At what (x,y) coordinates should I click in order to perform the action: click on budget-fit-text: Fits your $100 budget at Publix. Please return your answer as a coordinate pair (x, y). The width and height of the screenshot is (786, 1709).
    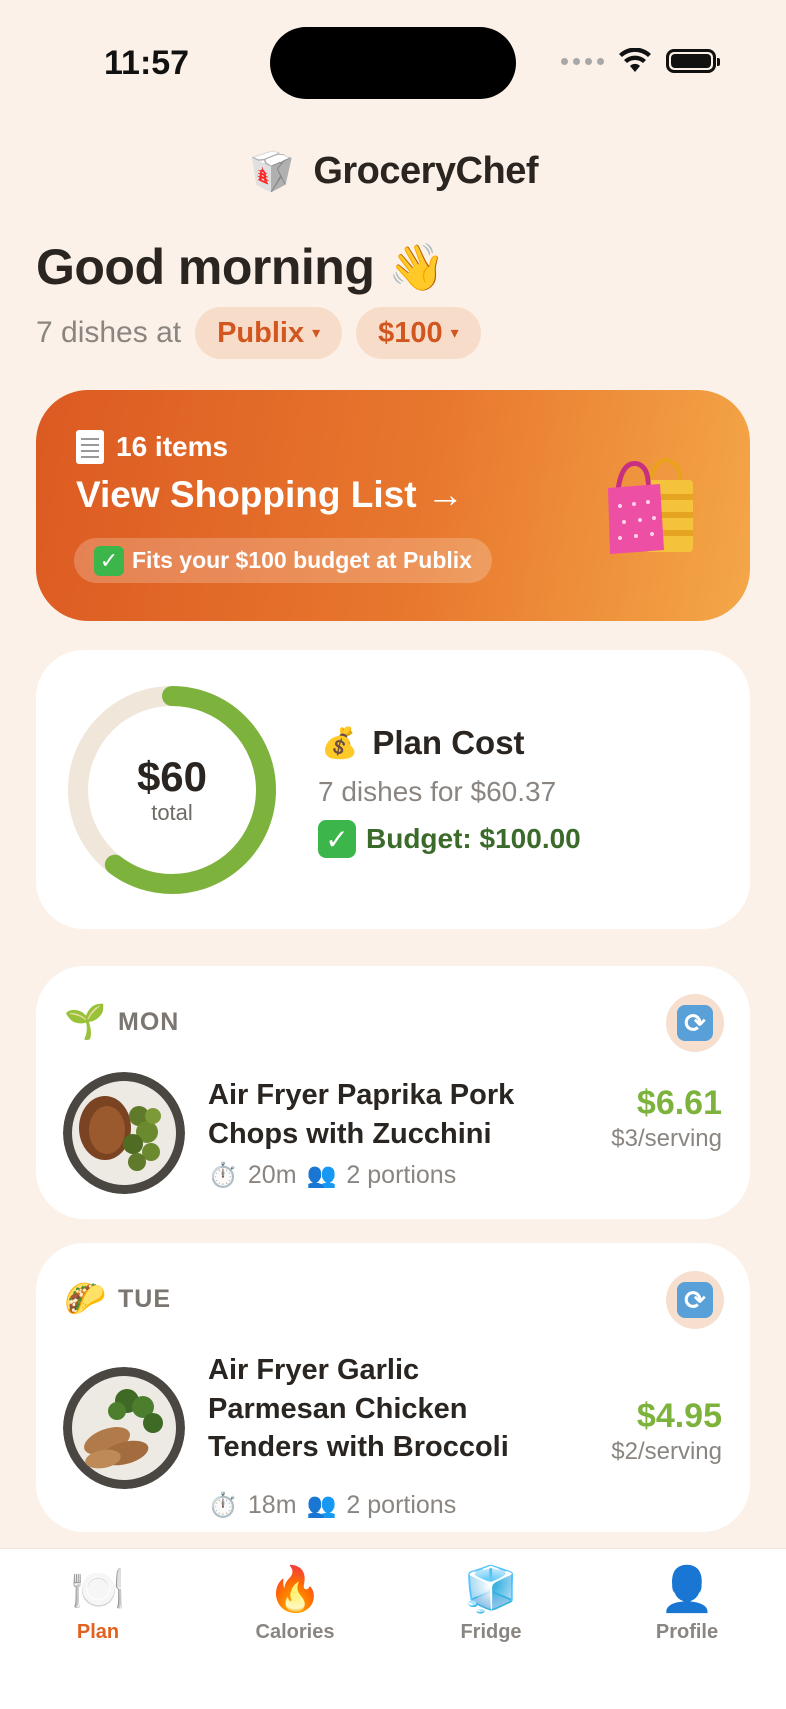
    Looking at the image, I should click on (302, 560).